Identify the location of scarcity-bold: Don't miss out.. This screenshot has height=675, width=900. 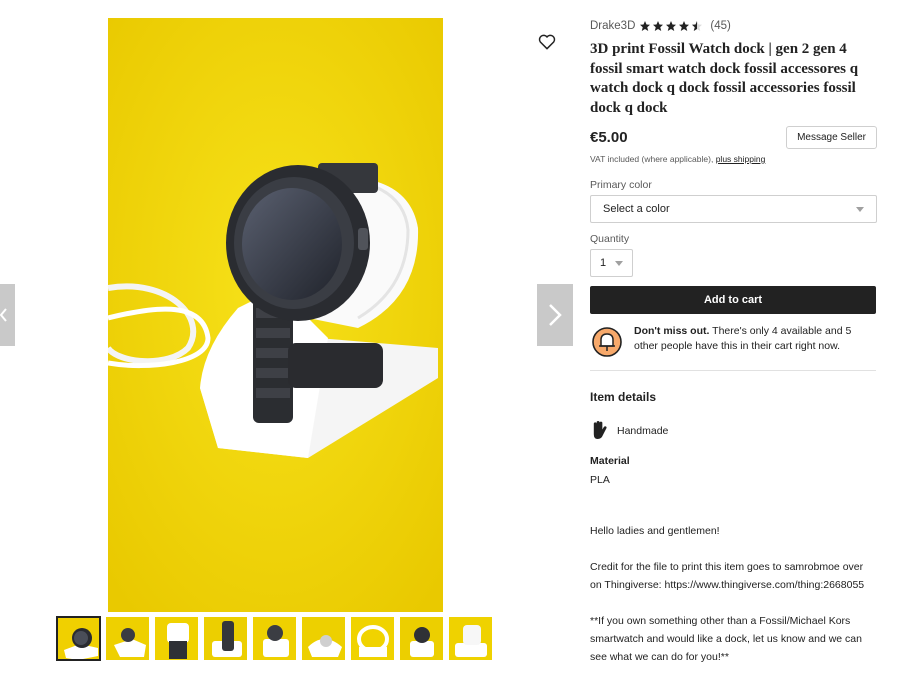
(672, 331).